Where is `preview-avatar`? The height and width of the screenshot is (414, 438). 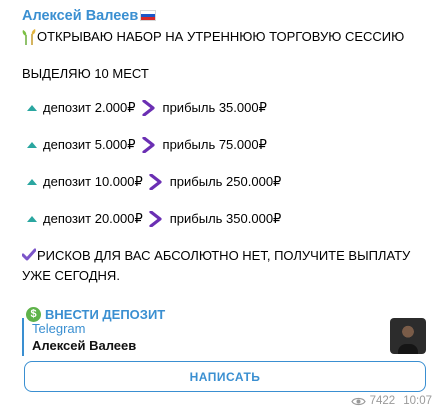
preview-avatar is located at coordinates (408, 336).